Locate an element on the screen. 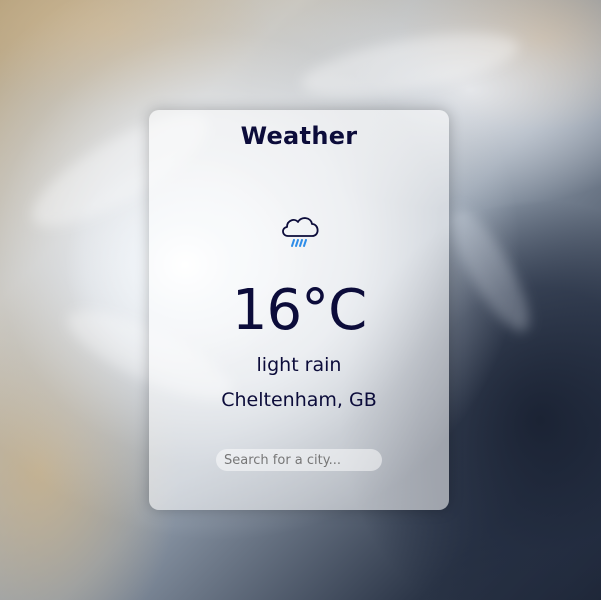 The image size is (601, 600). location: Cheltenham, GB is located at coordinates (299, 400).